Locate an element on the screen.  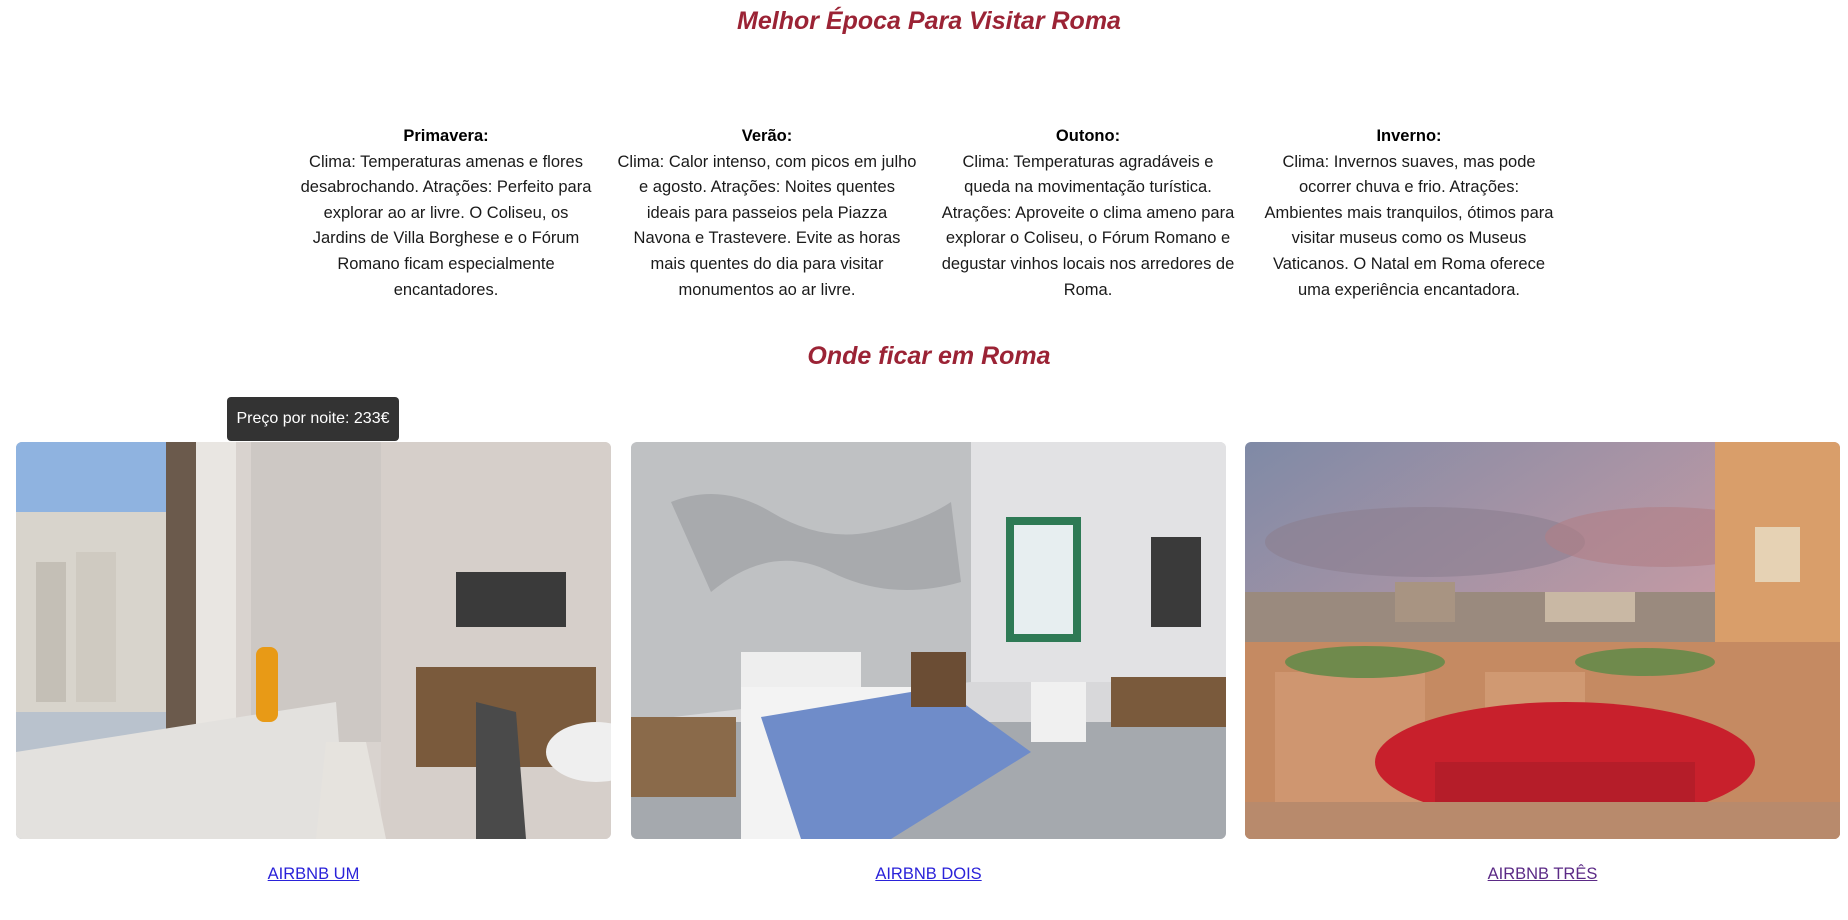
listing-link-1: AIRBNB UM is located at coordinates (313, 874).